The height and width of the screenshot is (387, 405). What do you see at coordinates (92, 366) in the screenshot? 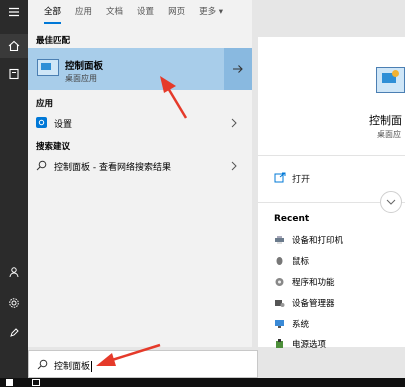
I see `text-caret` at bounding box center [92, 366].